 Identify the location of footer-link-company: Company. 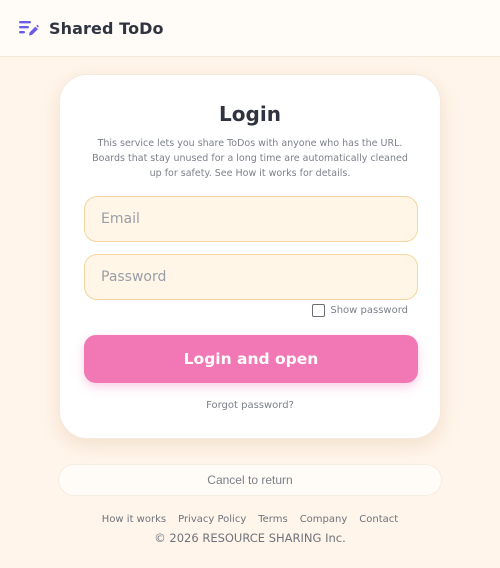
(324, 519).